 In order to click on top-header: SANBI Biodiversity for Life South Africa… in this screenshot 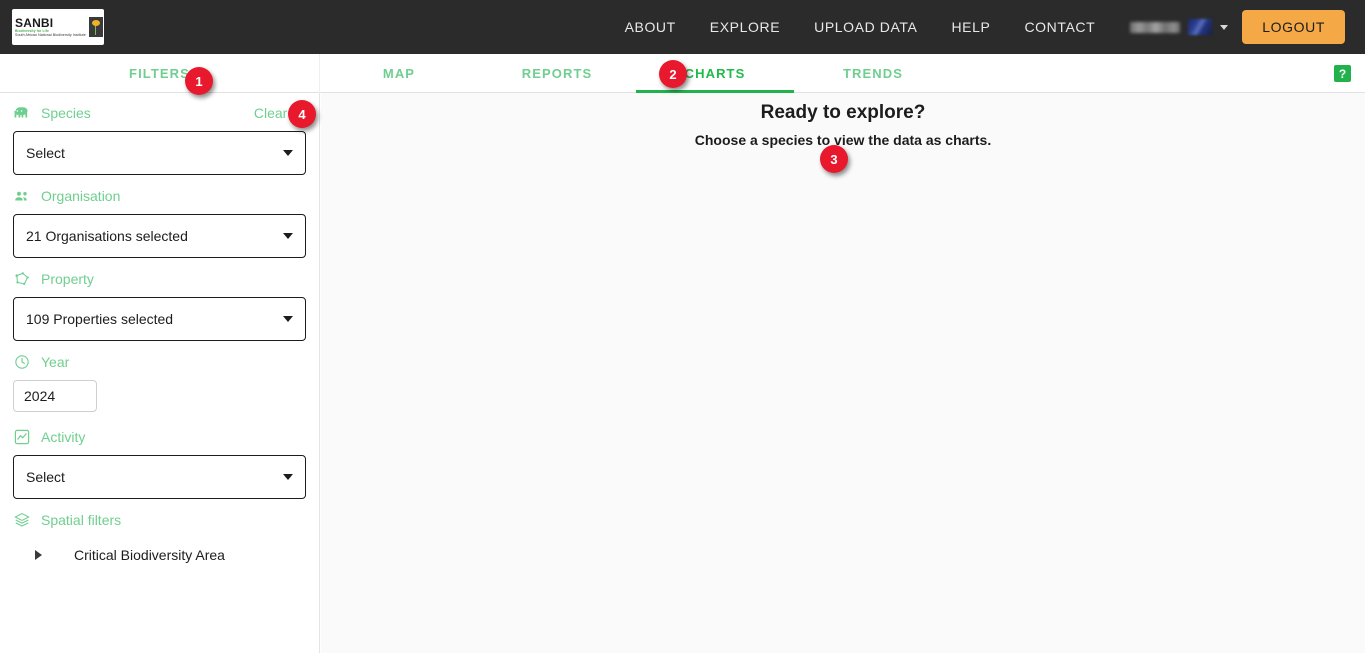, I will do `click(682, 27)`.